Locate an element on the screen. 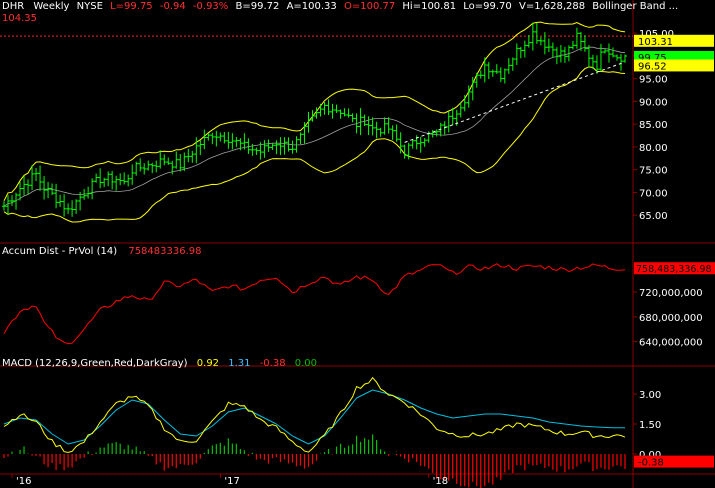 This screenshot has height=488, width=715. volume: V=1,628,288 is located at coordinates (552, 6).